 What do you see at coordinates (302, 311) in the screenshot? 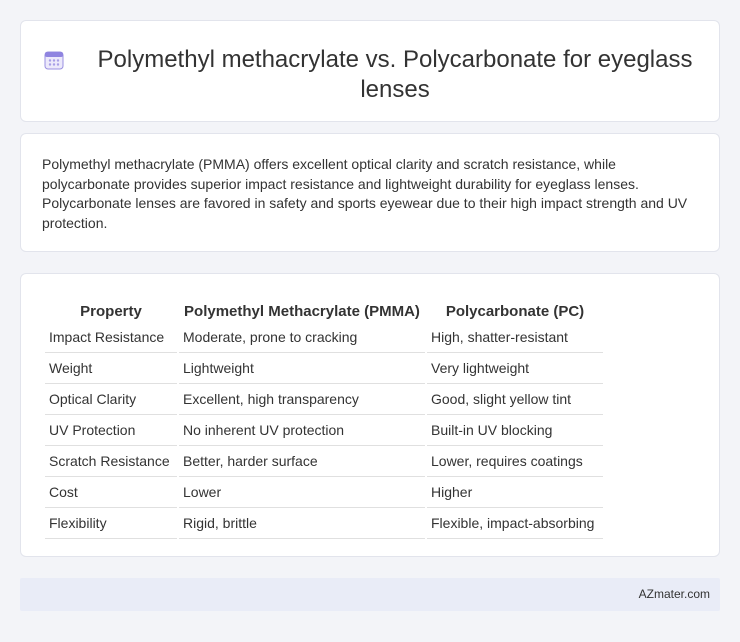
I see `column-header-pmma: Polymethyl Methacrylate (PMMA)` at bounding box center [302, 311].